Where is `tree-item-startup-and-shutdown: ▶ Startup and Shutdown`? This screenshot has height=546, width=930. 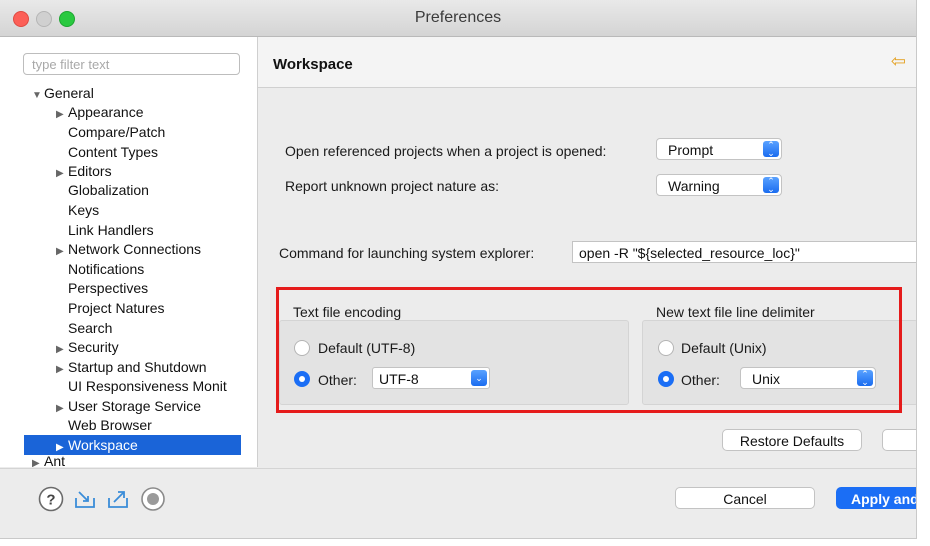 tree-item-startup-and-shutdown: ▶ Startup and Shutdown is located at coordinates (131, 367).